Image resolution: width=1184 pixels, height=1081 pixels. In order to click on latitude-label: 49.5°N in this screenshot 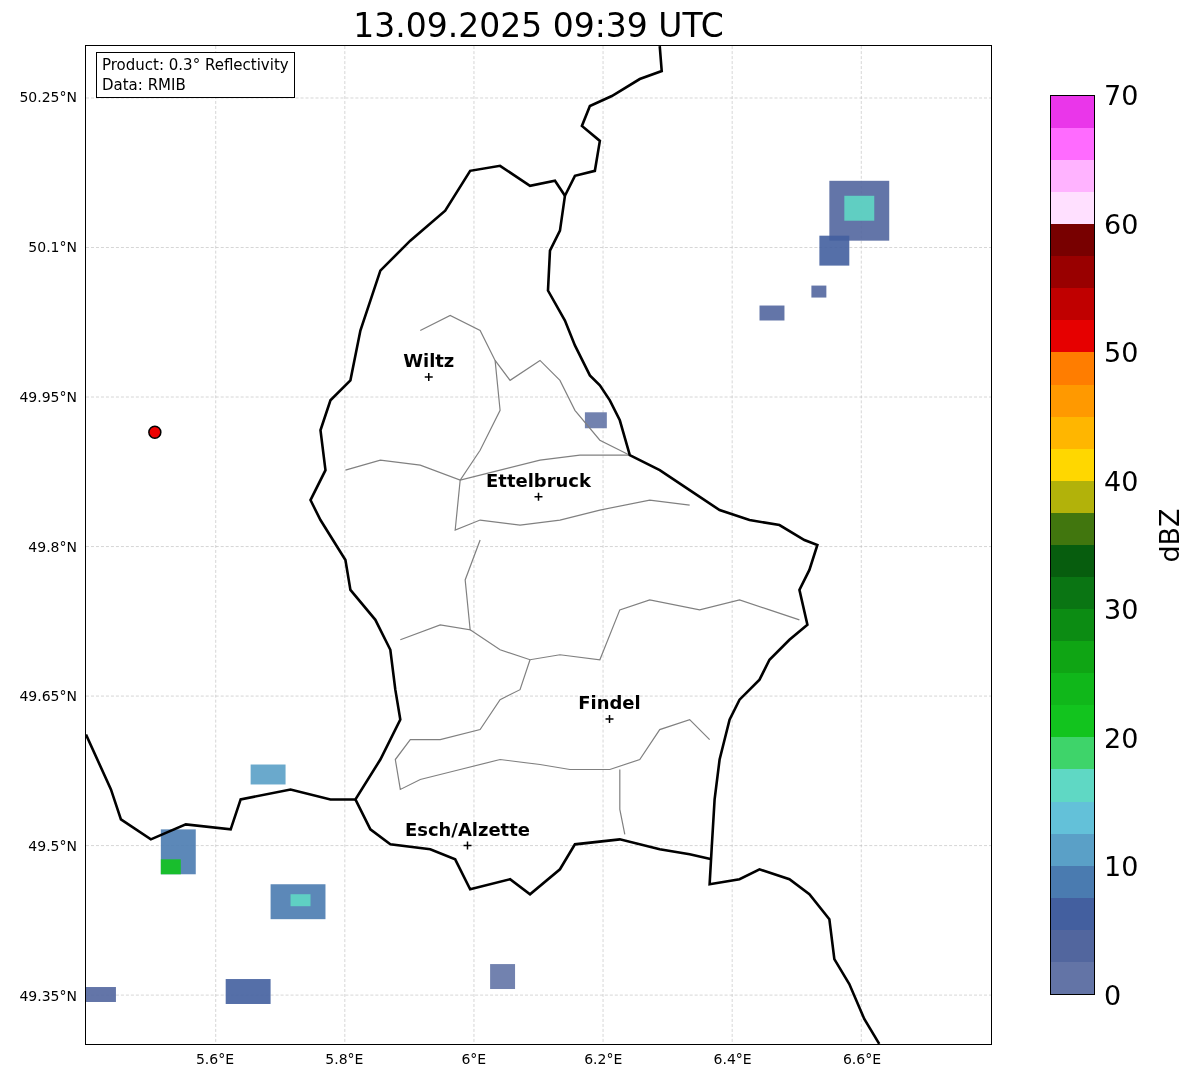, I will do `click(52, 846)`.